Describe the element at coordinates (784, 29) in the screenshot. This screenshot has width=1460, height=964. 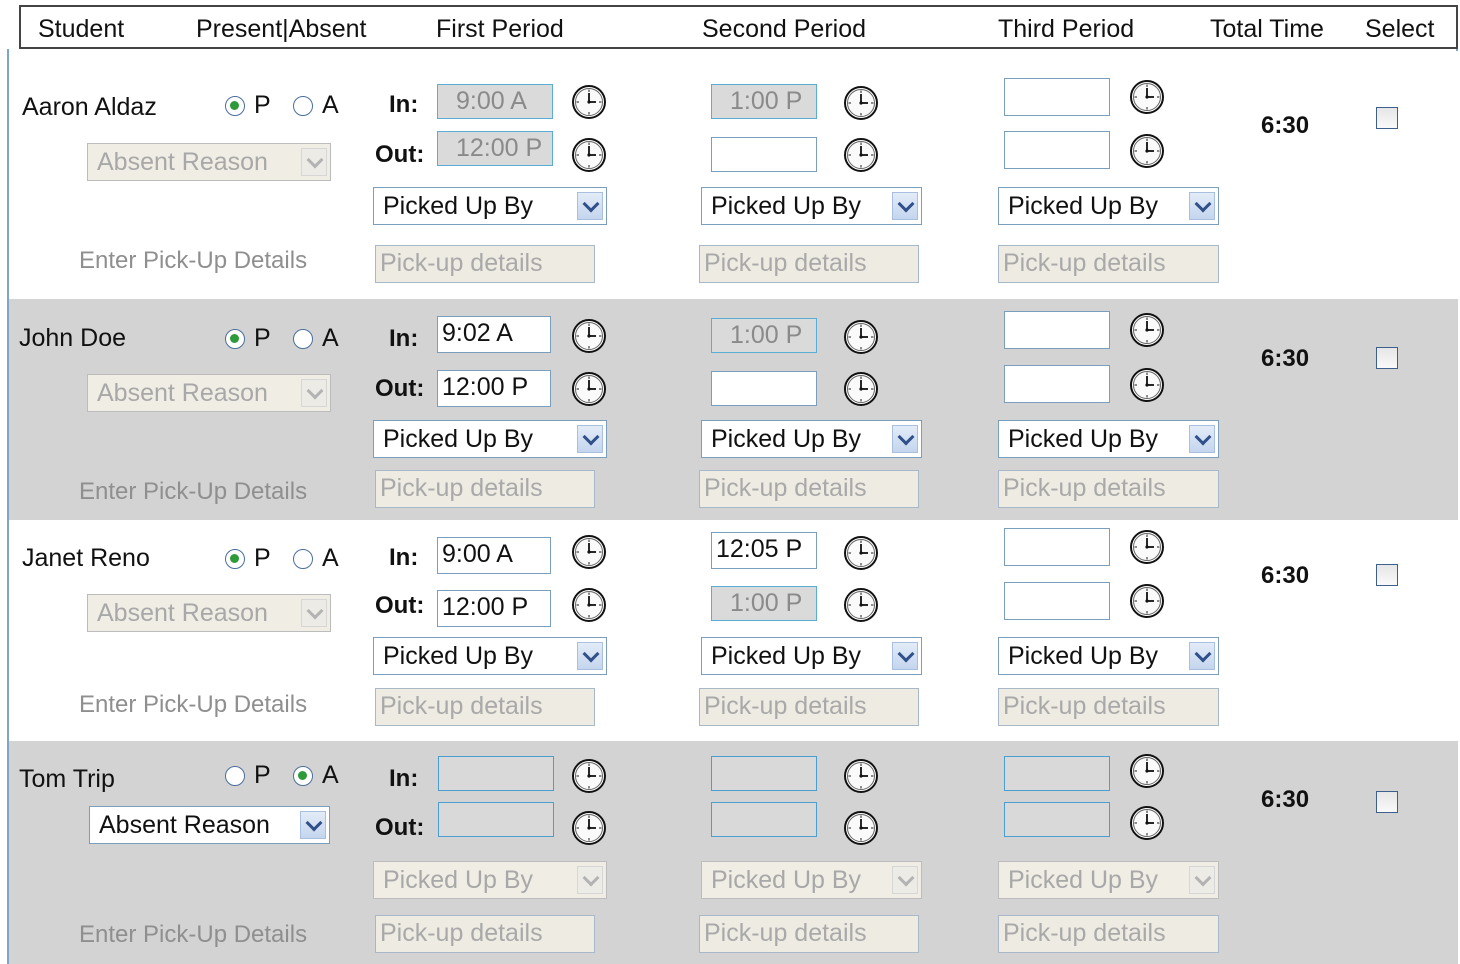
I see `header-second-period: Second Period` at that location.